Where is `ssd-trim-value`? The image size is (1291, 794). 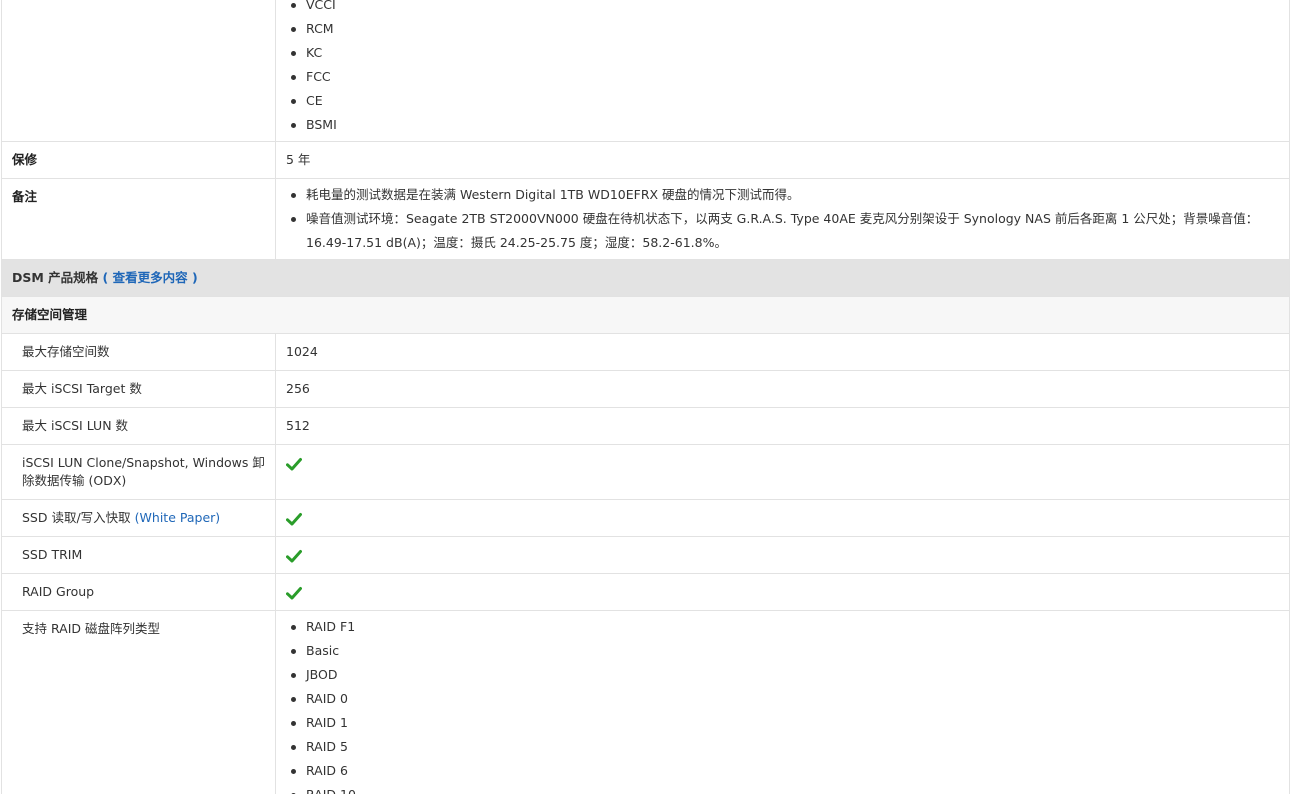
ssd-trim-value is located at coordinates (782, 555).